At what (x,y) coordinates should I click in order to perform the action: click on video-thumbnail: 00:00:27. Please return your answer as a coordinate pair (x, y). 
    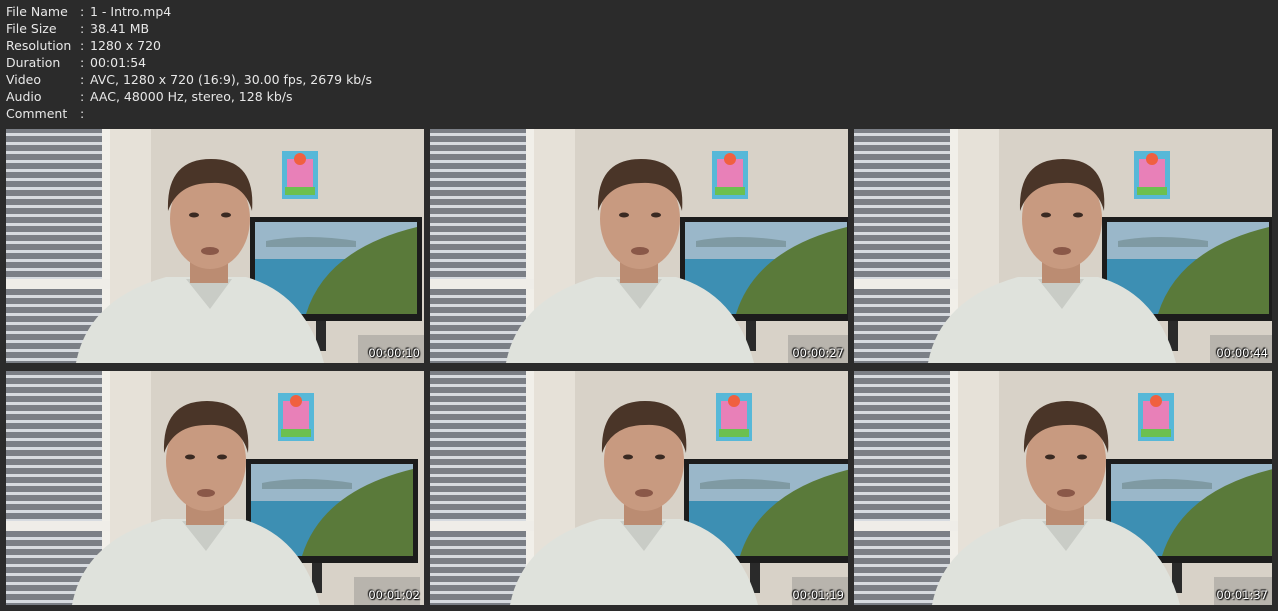
    Looking at the image, I should click on (639, 246).